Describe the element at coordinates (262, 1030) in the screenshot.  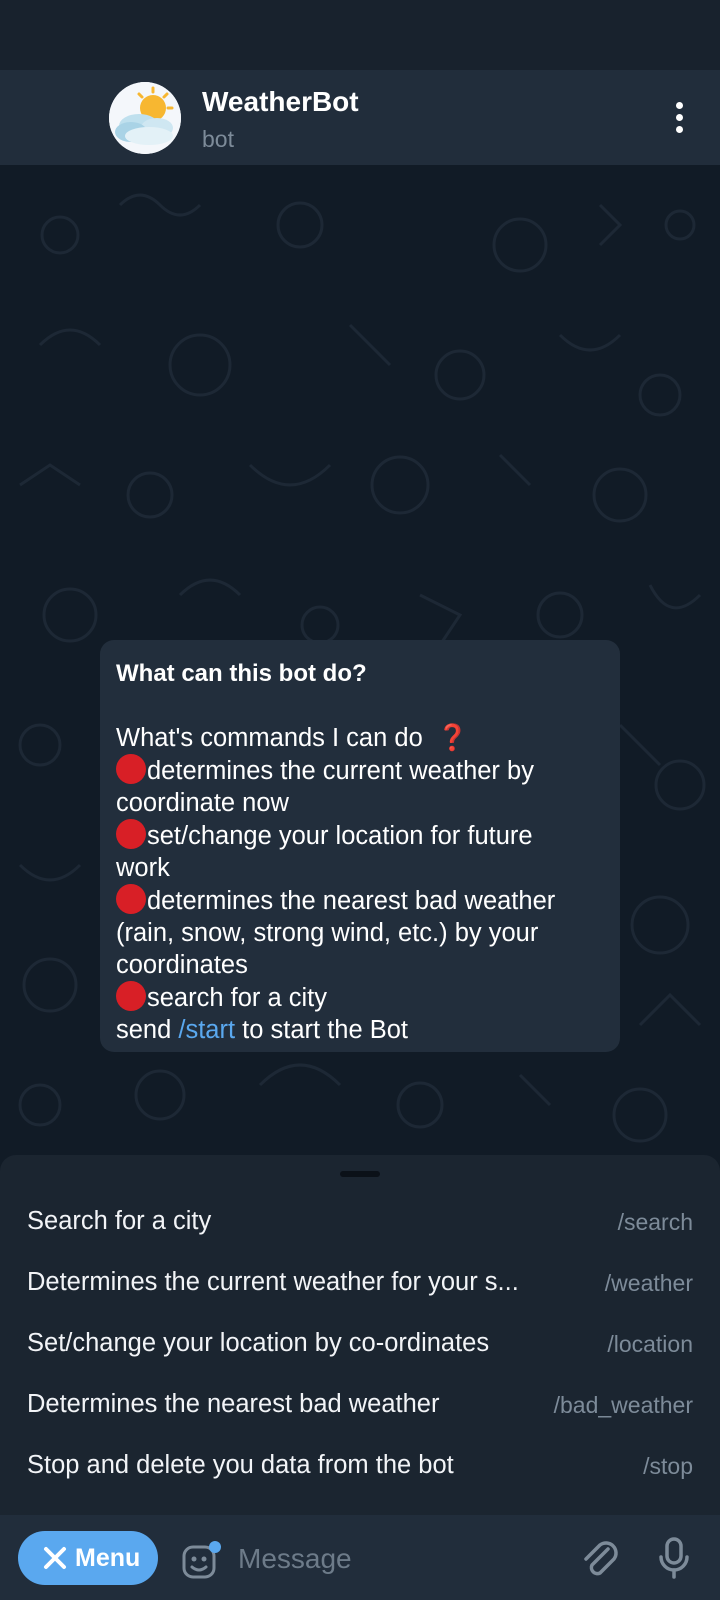
I see `bubble-line: send /start to start the Bot` at that location.